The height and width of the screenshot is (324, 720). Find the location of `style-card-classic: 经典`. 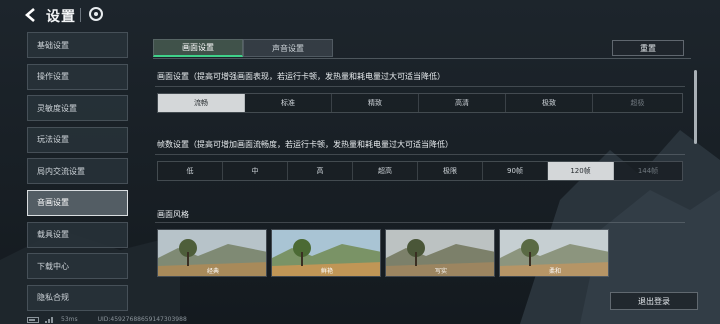

style-card-classic: 经典 is located at coordinates (212, 253).